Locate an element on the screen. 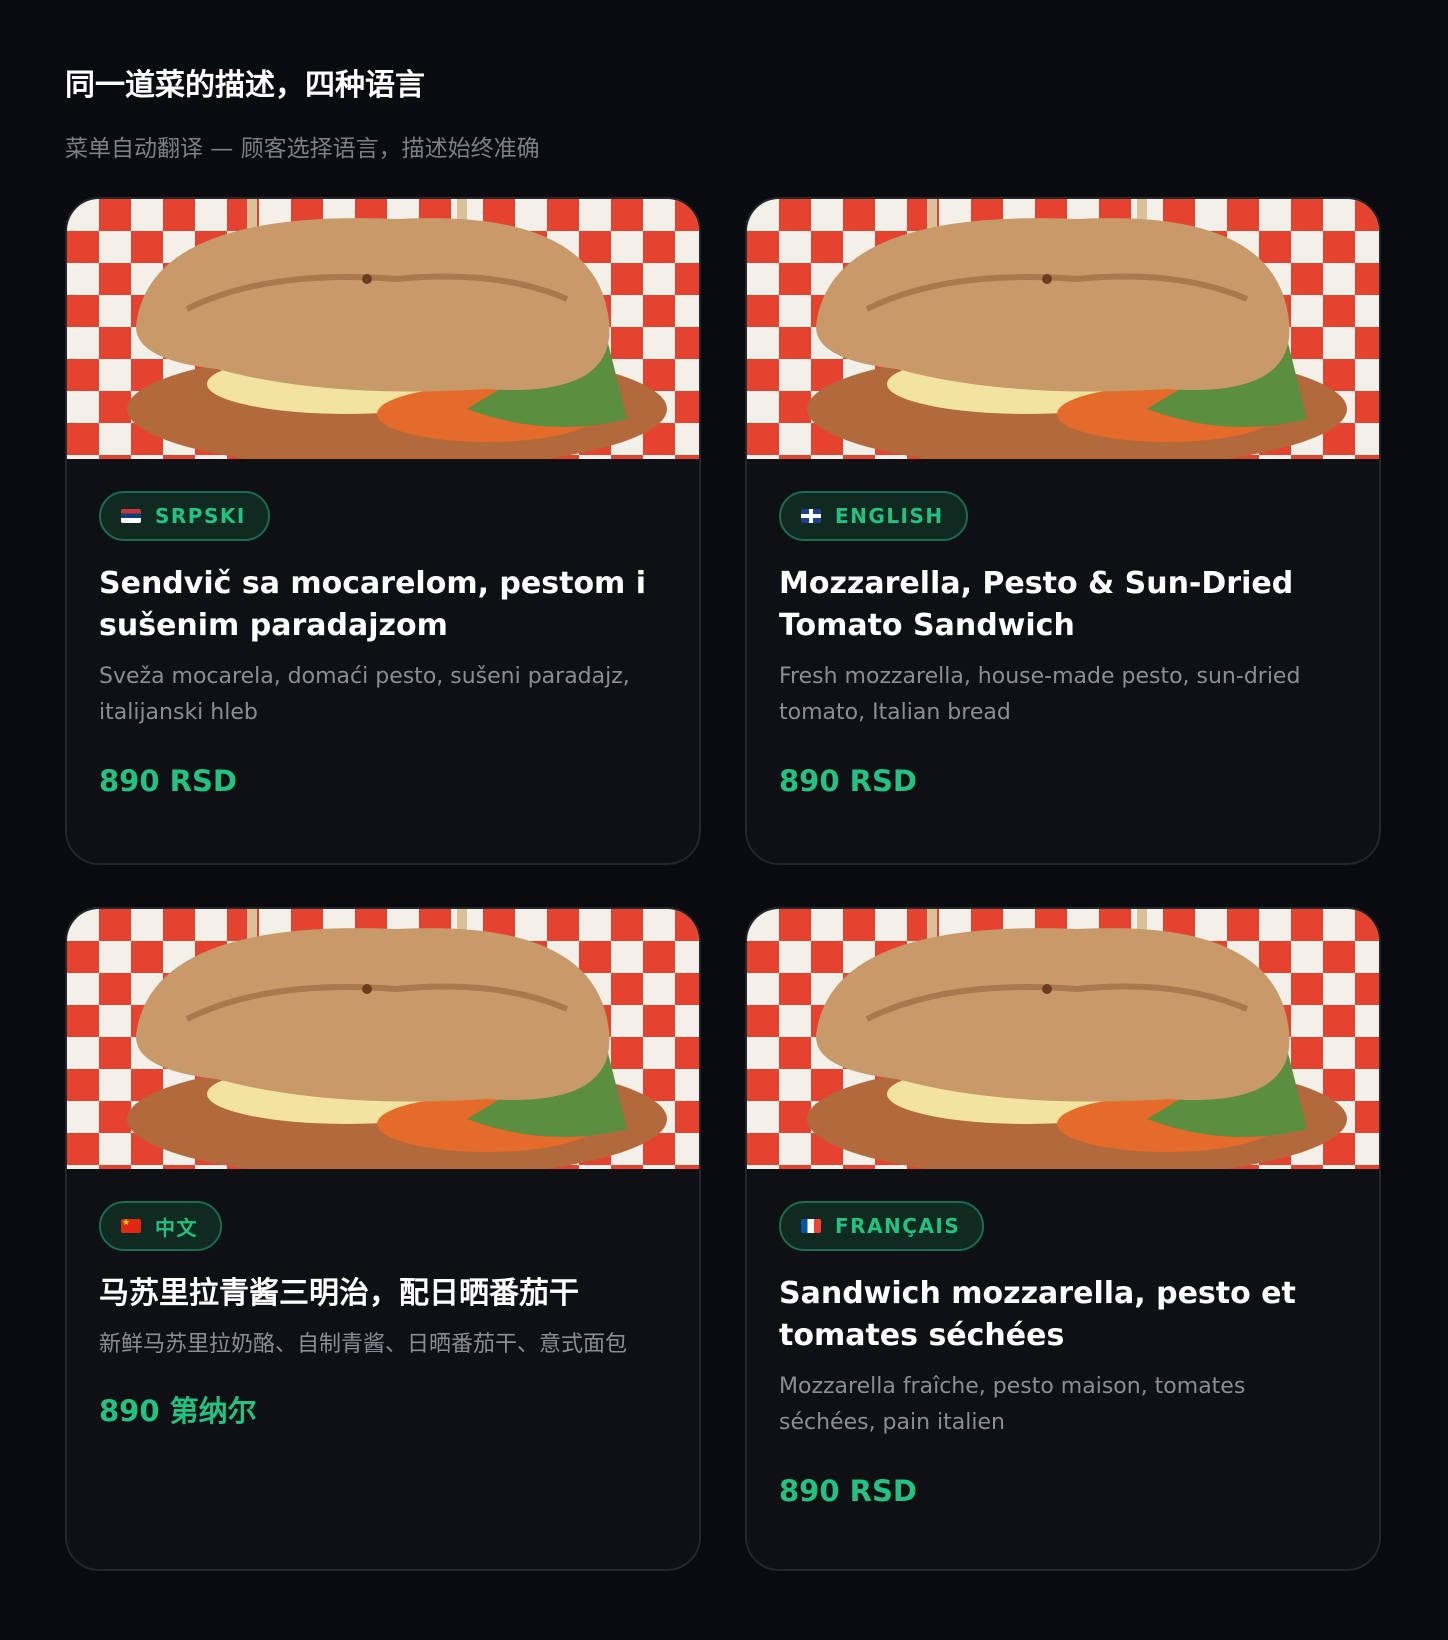 The height and width of the screenshot is (1640, 1448). language-label: SRPSKI is located at coordinates (200, 516).